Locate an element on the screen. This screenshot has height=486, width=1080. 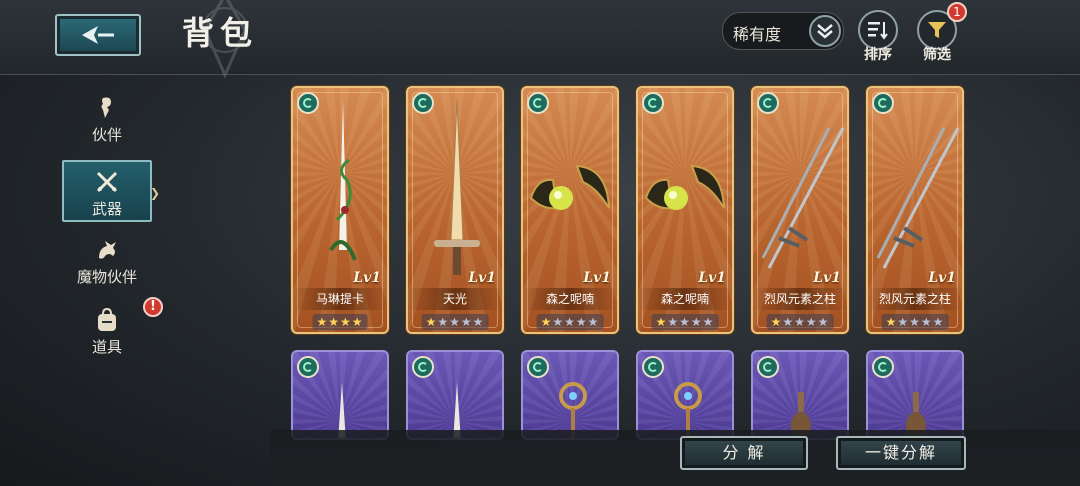
weapon-card: Lv1 天光 ★★★★★ is located at coordinates (455, 210).